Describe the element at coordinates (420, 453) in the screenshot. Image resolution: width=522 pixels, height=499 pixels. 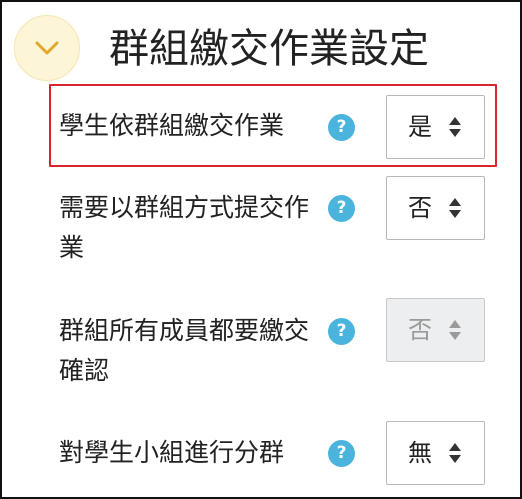
I see `select-value: 無` at that location.